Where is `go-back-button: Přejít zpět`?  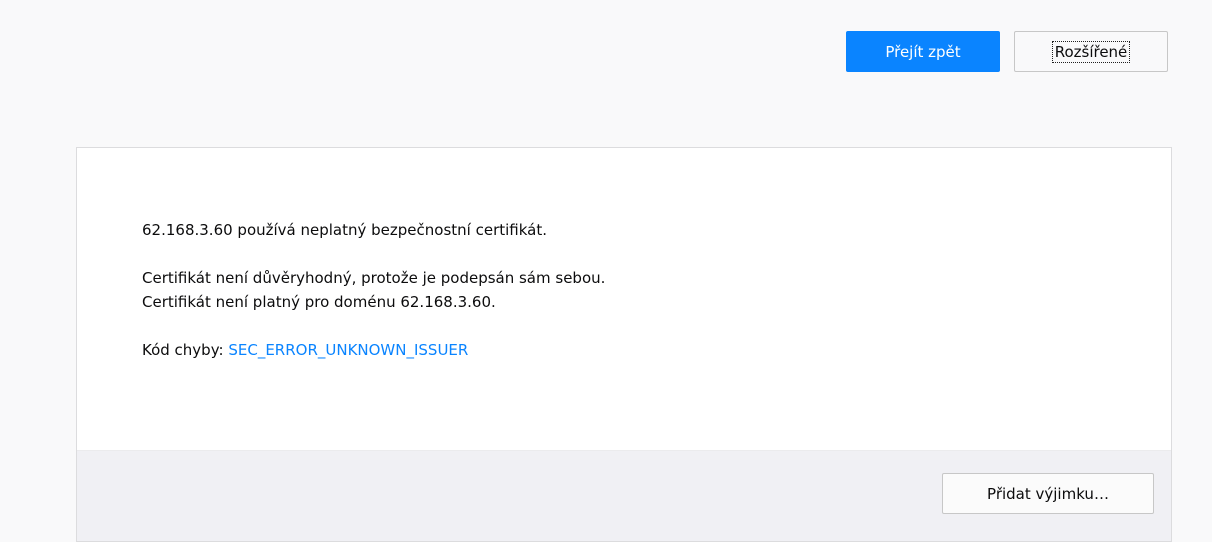
go-back-button: Přejít zpět is located at coordinates (923, 51).